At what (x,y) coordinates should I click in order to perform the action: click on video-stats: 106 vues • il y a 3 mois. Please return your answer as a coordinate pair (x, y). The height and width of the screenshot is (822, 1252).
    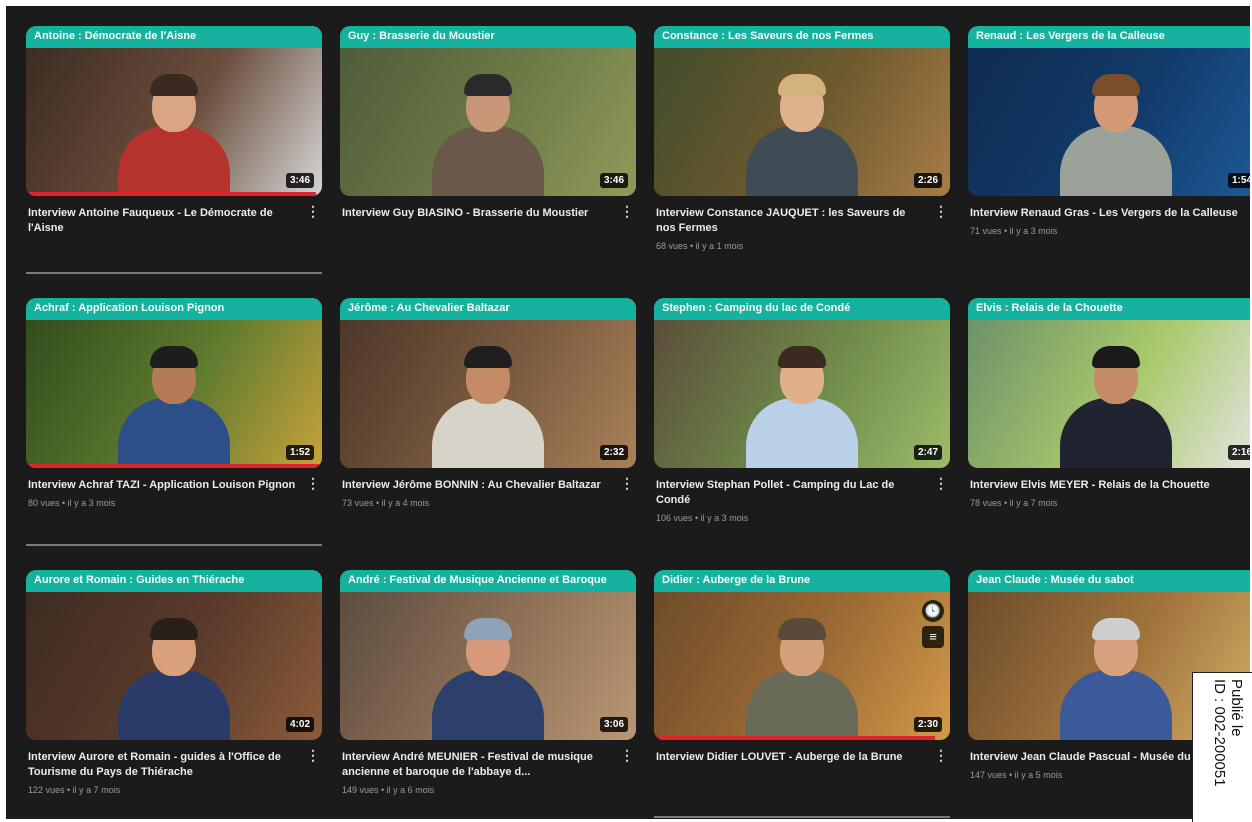
    Looking at the image, I should click on (702, 518).